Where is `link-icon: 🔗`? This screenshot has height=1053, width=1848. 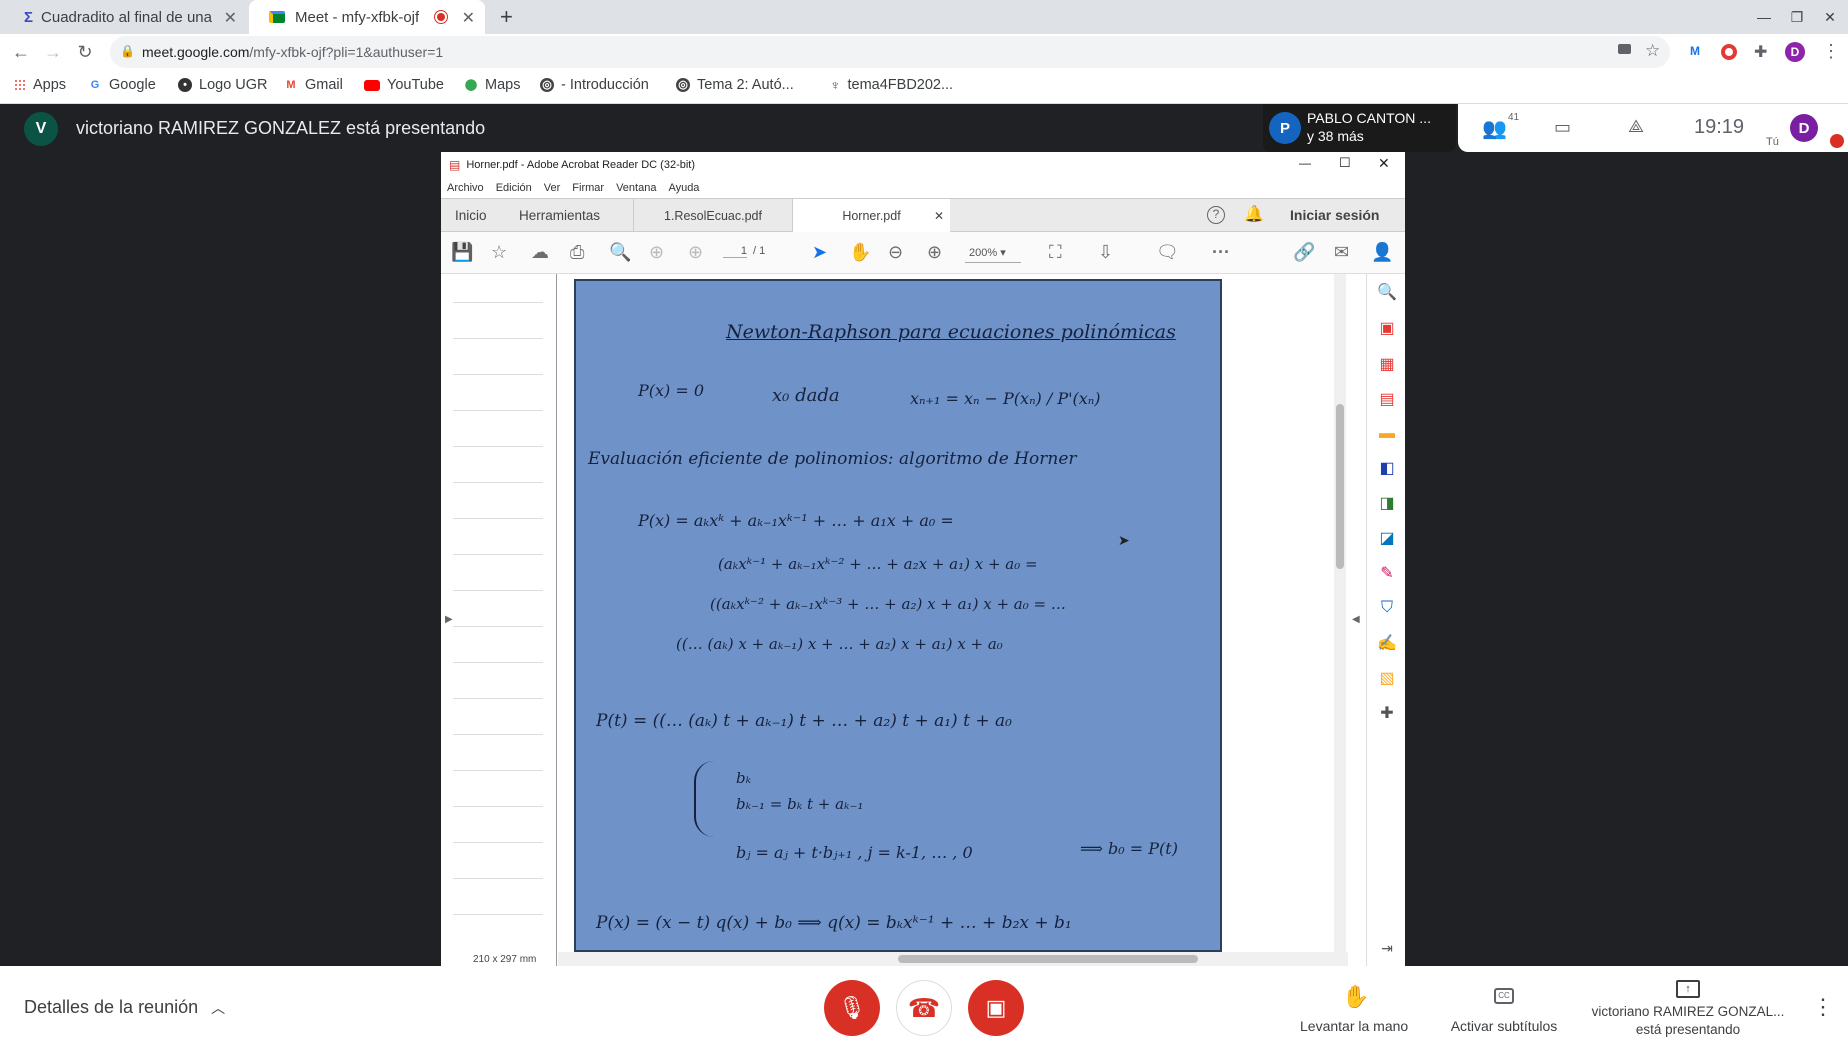 link-icon: 🔗 is located at coordinates (1304, 252).